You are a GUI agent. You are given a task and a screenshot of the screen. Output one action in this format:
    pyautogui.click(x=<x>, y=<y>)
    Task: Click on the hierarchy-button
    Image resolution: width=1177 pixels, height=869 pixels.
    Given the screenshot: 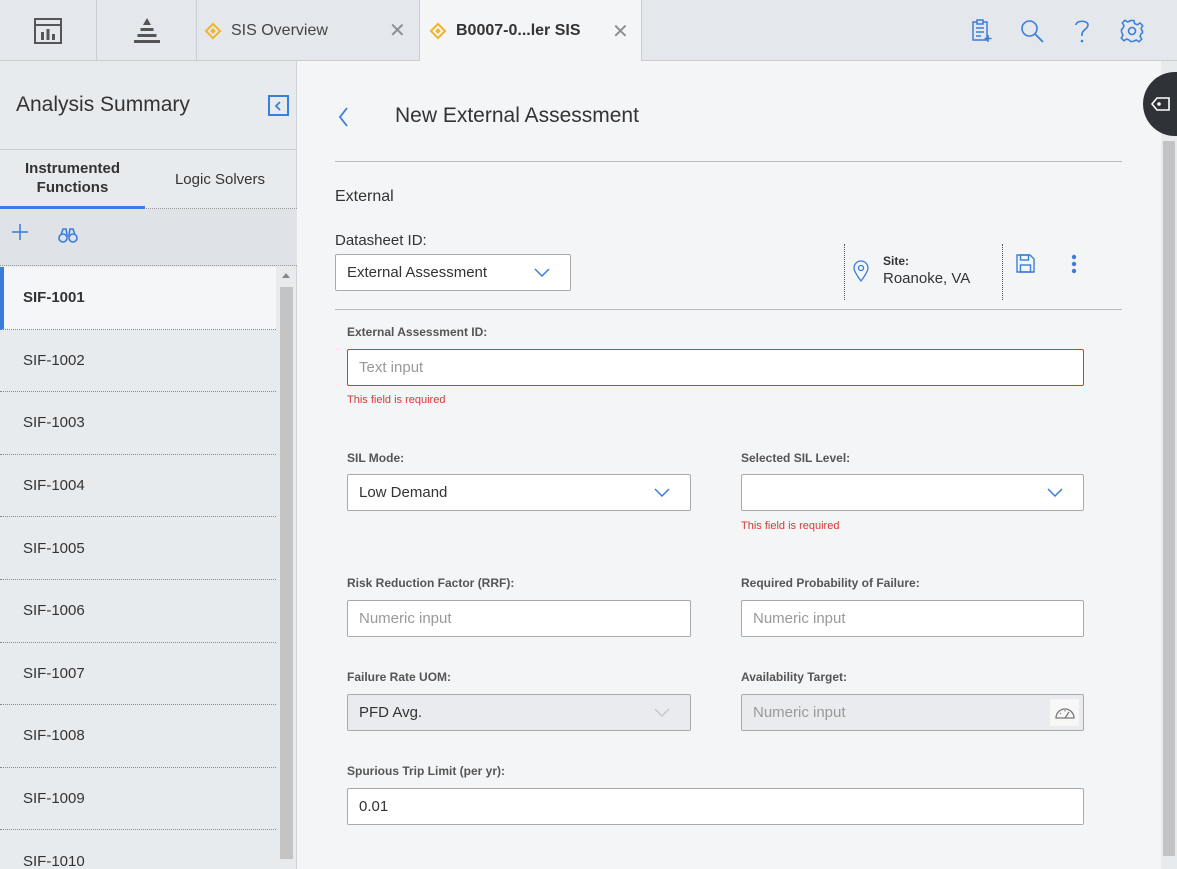 What is the action you would take?
    pyautogui.click(x=147, y=30)
    